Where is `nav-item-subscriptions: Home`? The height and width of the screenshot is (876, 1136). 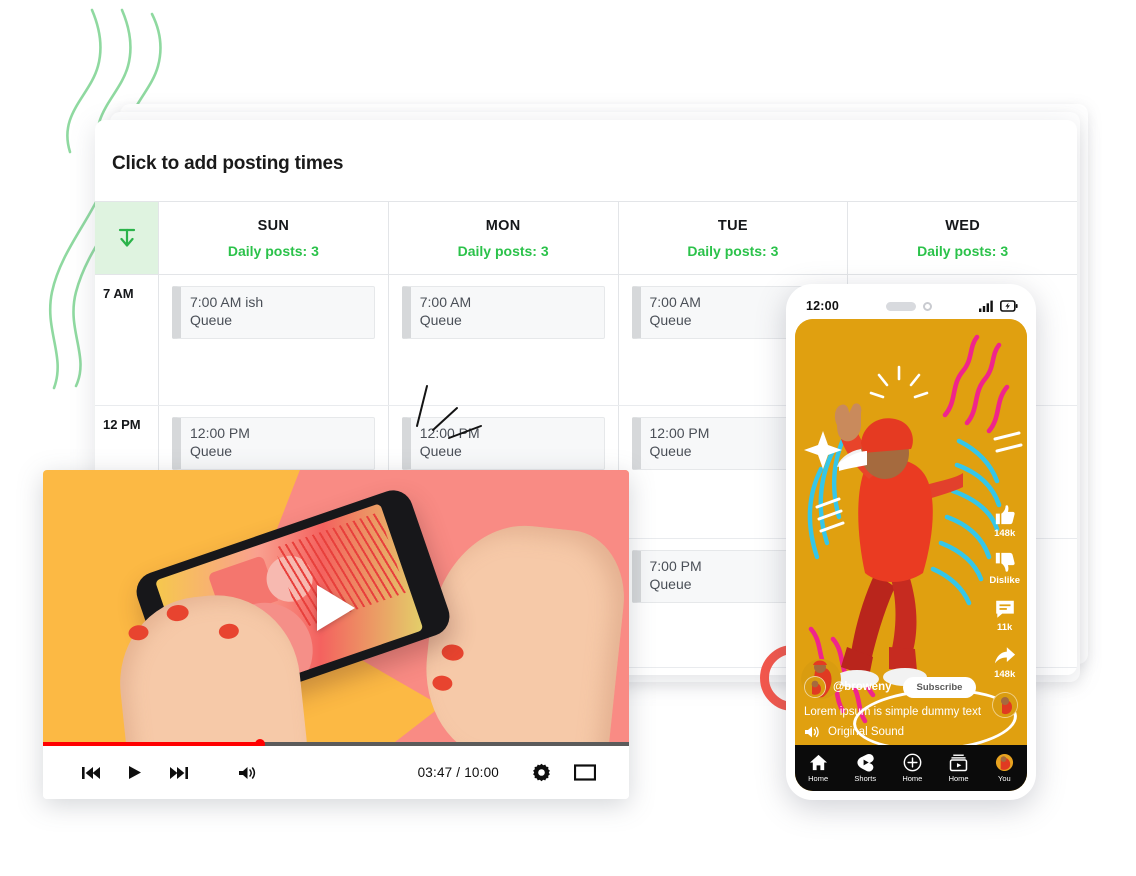 nav-item-subscriptions: Home is located at coordinates (959, 768).